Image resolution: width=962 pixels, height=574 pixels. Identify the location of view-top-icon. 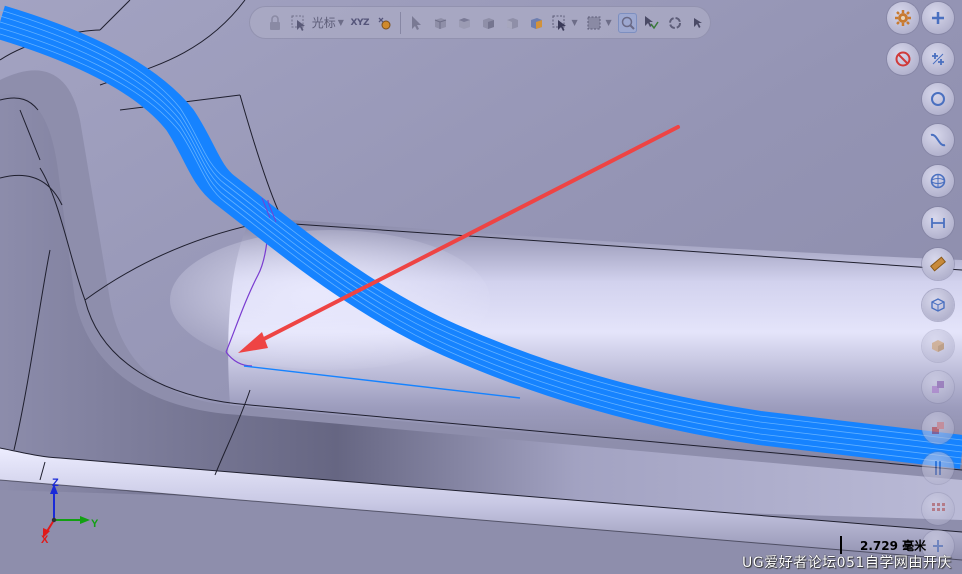
(464, 23).